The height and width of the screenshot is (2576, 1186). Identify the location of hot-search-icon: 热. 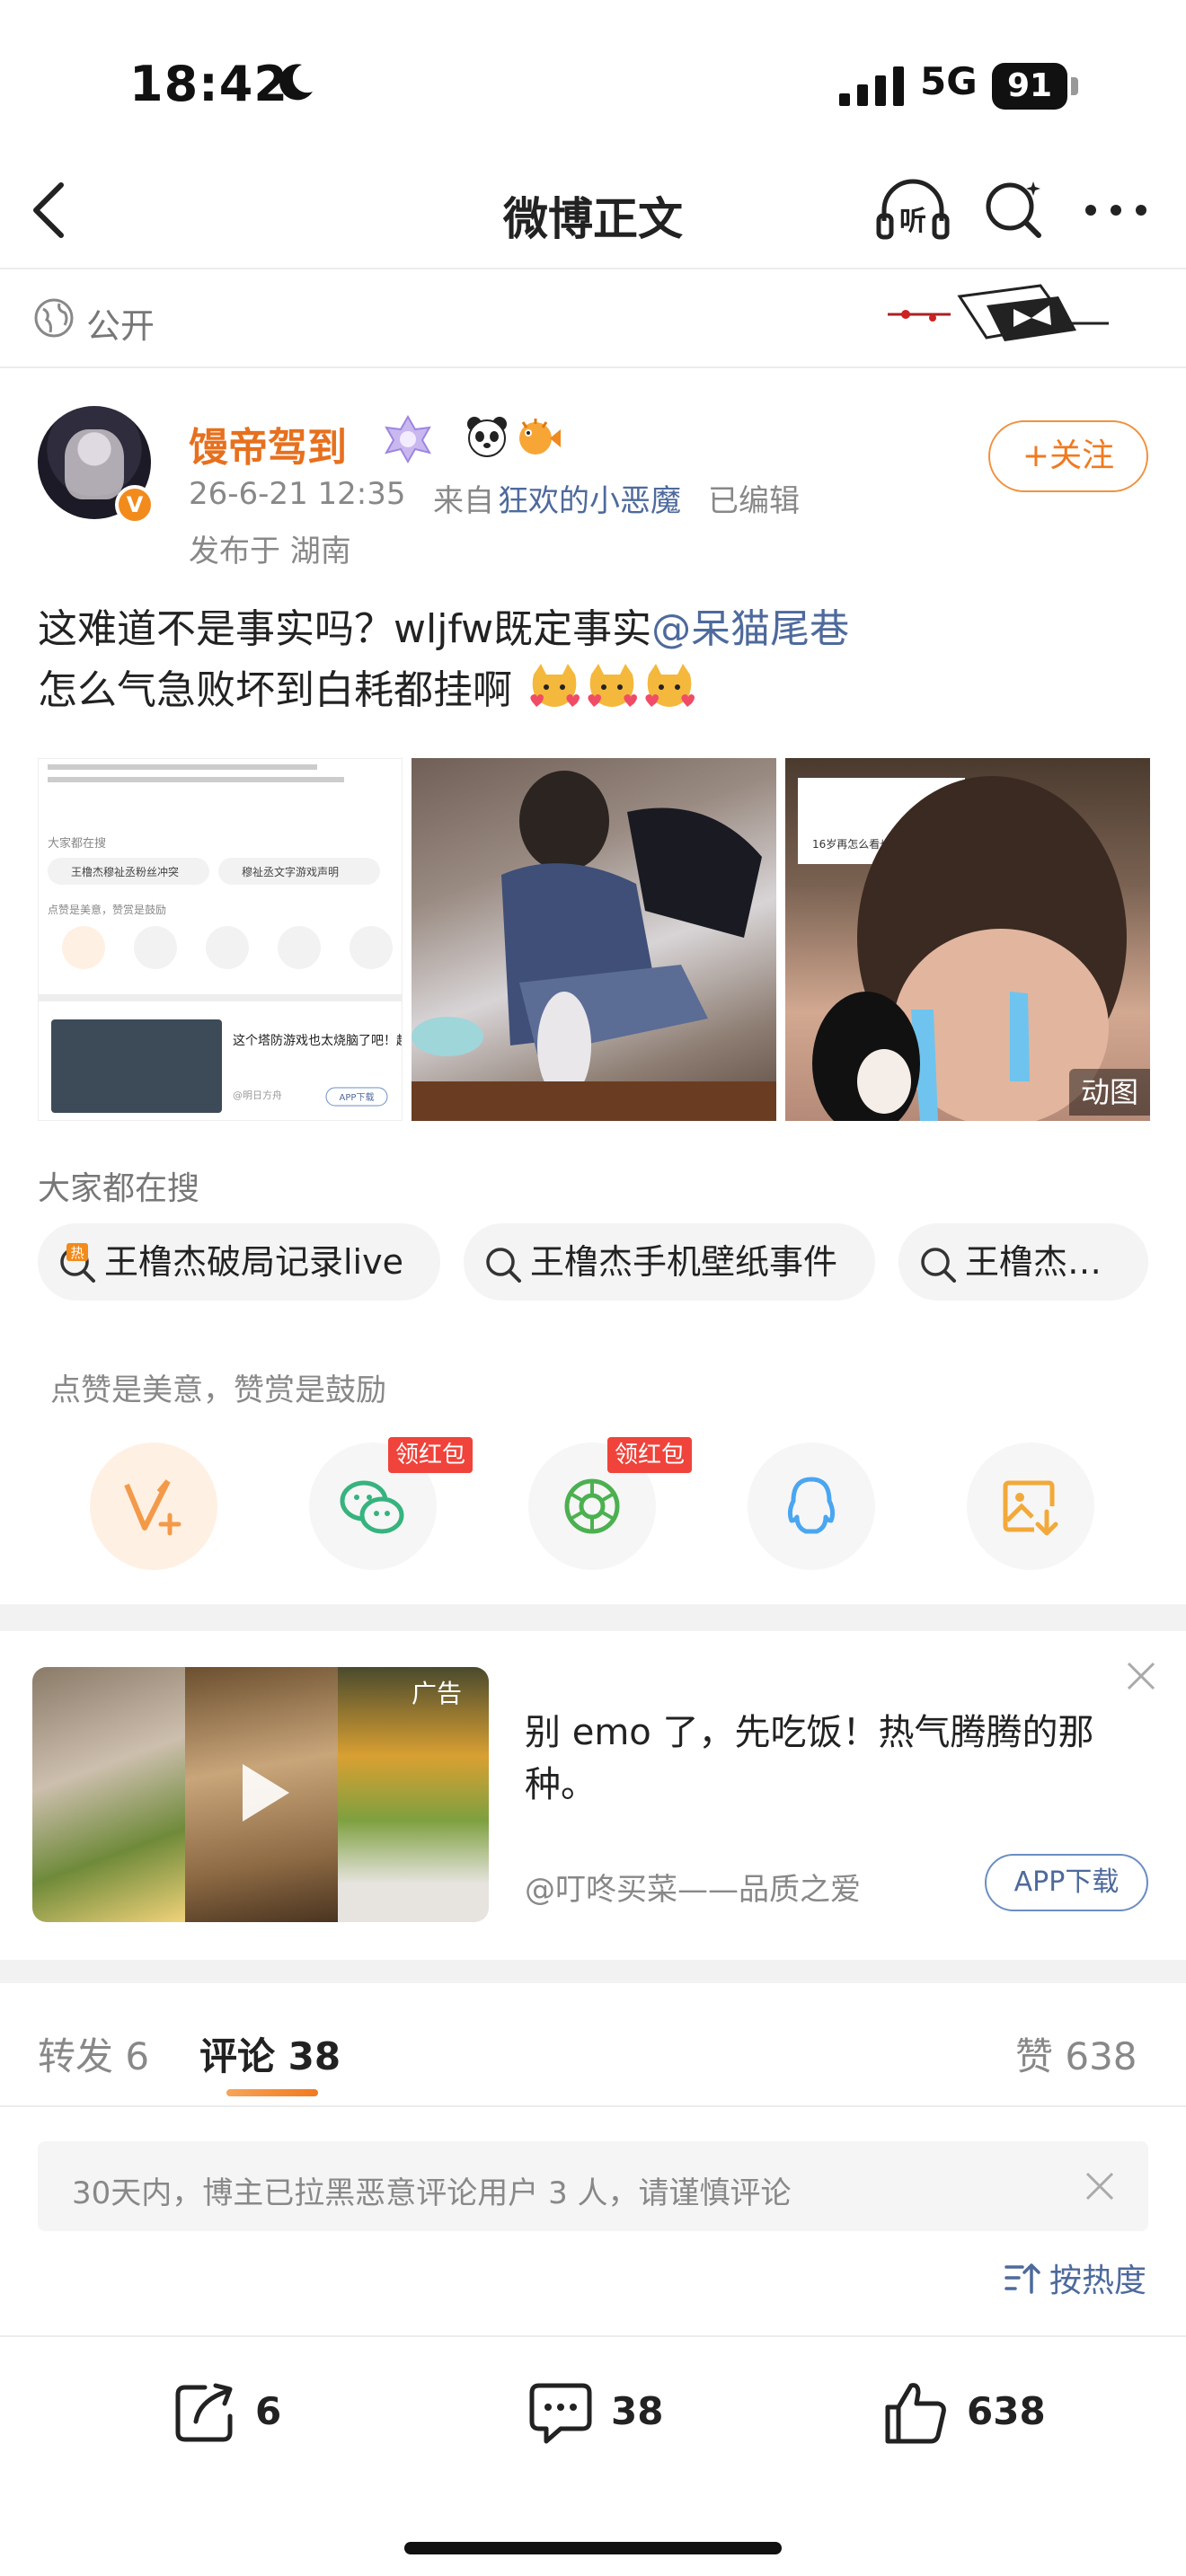
(77, 1263).